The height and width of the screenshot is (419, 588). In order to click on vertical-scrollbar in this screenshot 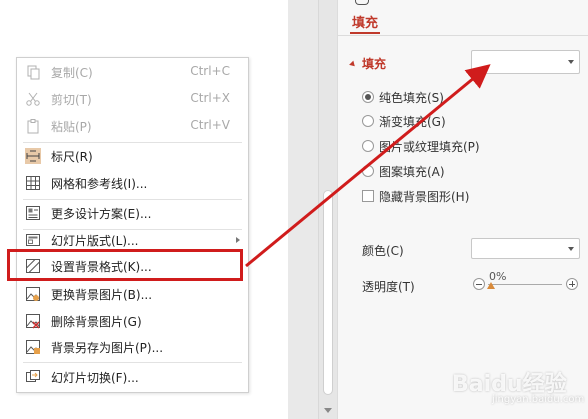, I will do `click(327, 209)`.